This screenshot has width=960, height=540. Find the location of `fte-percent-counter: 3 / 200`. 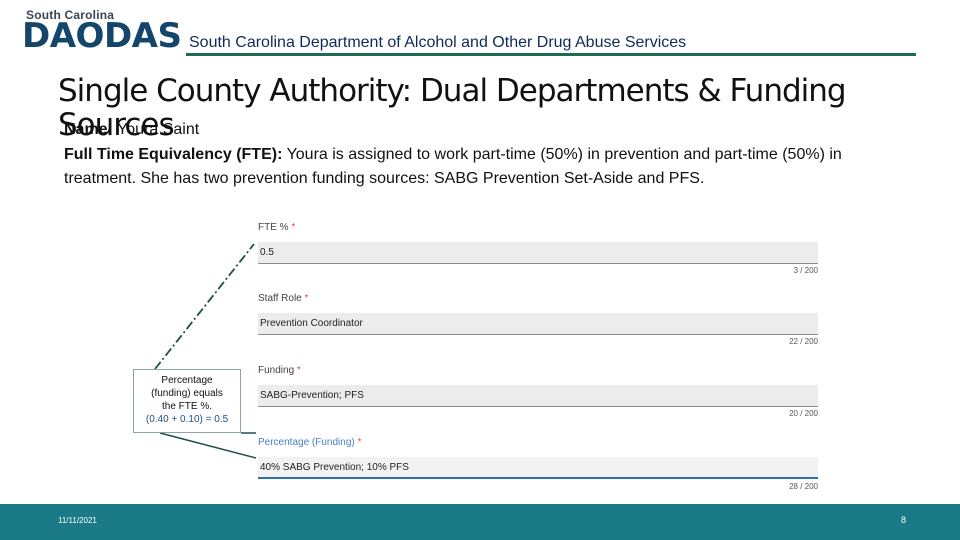

fte-percent-counter: 3 / 200 is located at coordinates (805, 270).